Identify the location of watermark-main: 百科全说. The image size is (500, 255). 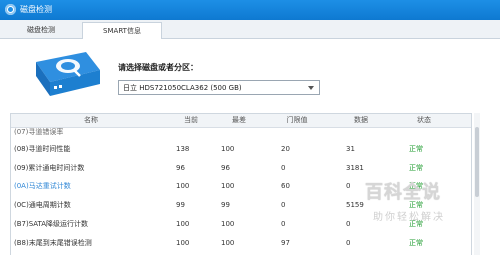
(403, 192).